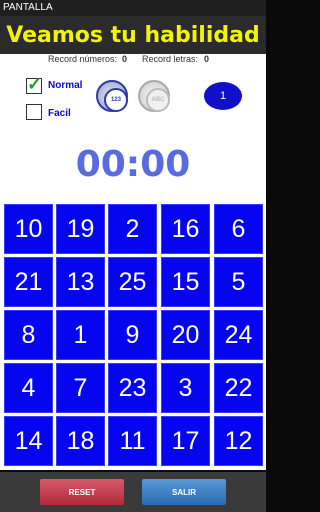 The image size is (320, 512). I want to click on numbers-mode-button: 123, so click(112, 96).